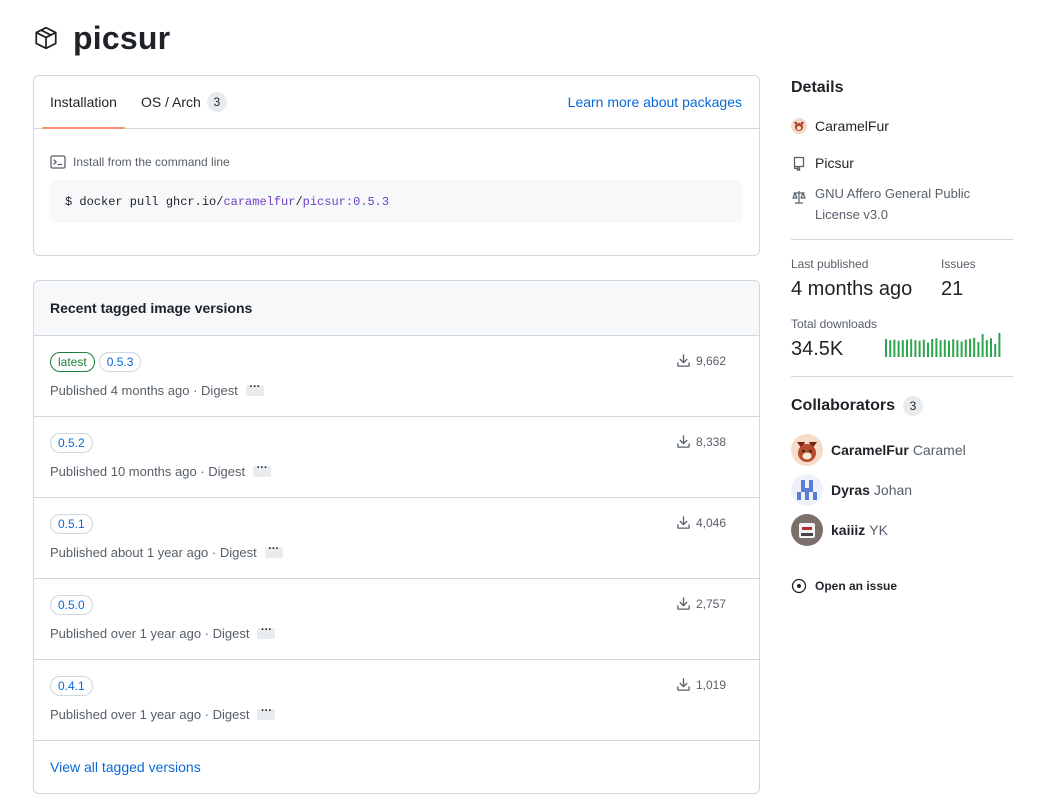 This screenshot has height=802, width=1041. Describe the element at coordinates (799, 197) in the screenshot. I see `law-icon` at that location.